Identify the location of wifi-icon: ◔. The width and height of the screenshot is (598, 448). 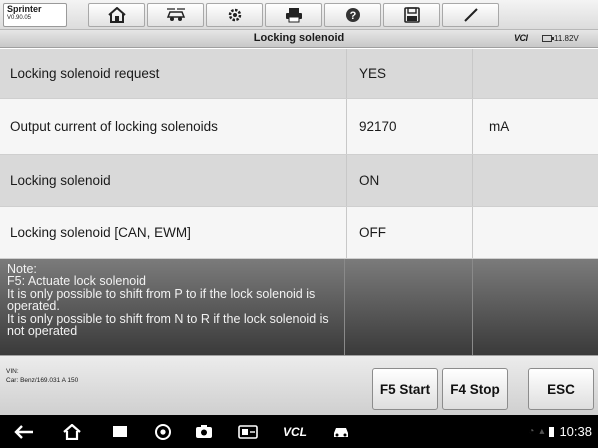
(531, 431).